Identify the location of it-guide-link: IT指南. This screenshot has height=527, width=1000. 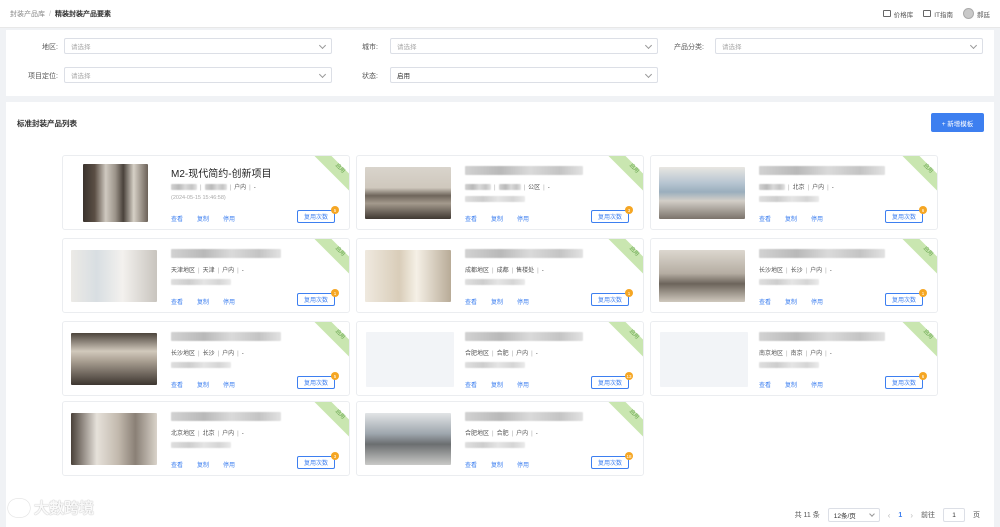
(938, 14).